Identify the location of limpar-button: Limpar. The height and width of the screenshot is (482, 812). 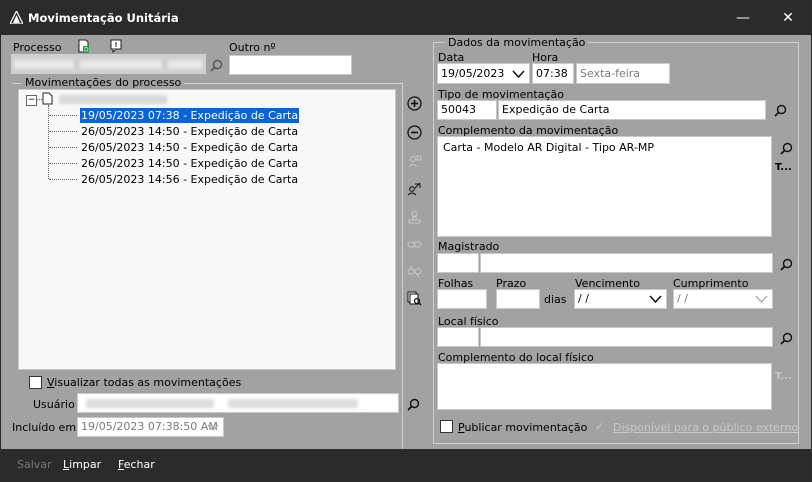
(82, 464).